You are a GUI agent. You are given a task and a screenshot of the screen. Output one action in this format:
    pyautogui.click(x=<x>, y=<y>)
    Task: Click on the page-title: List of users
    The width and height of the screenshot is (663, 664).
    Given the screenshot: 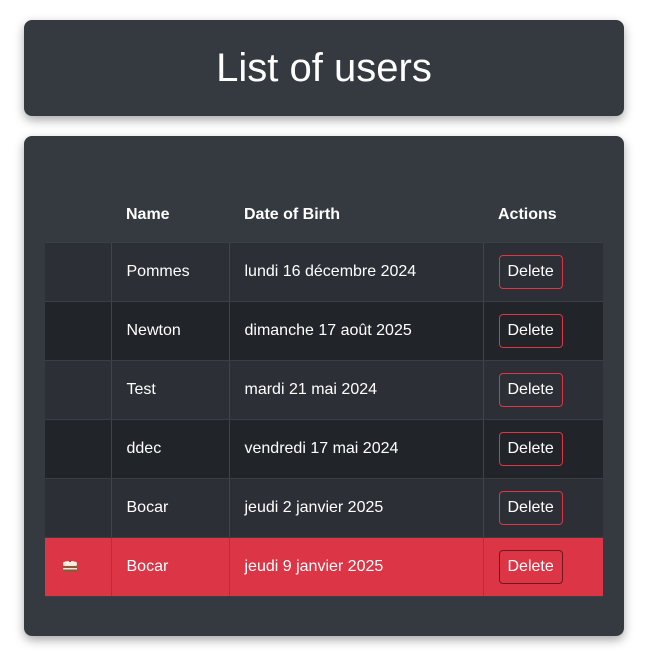 What is the action you would take?
    pyautogui.click(x=324, y=67)
    